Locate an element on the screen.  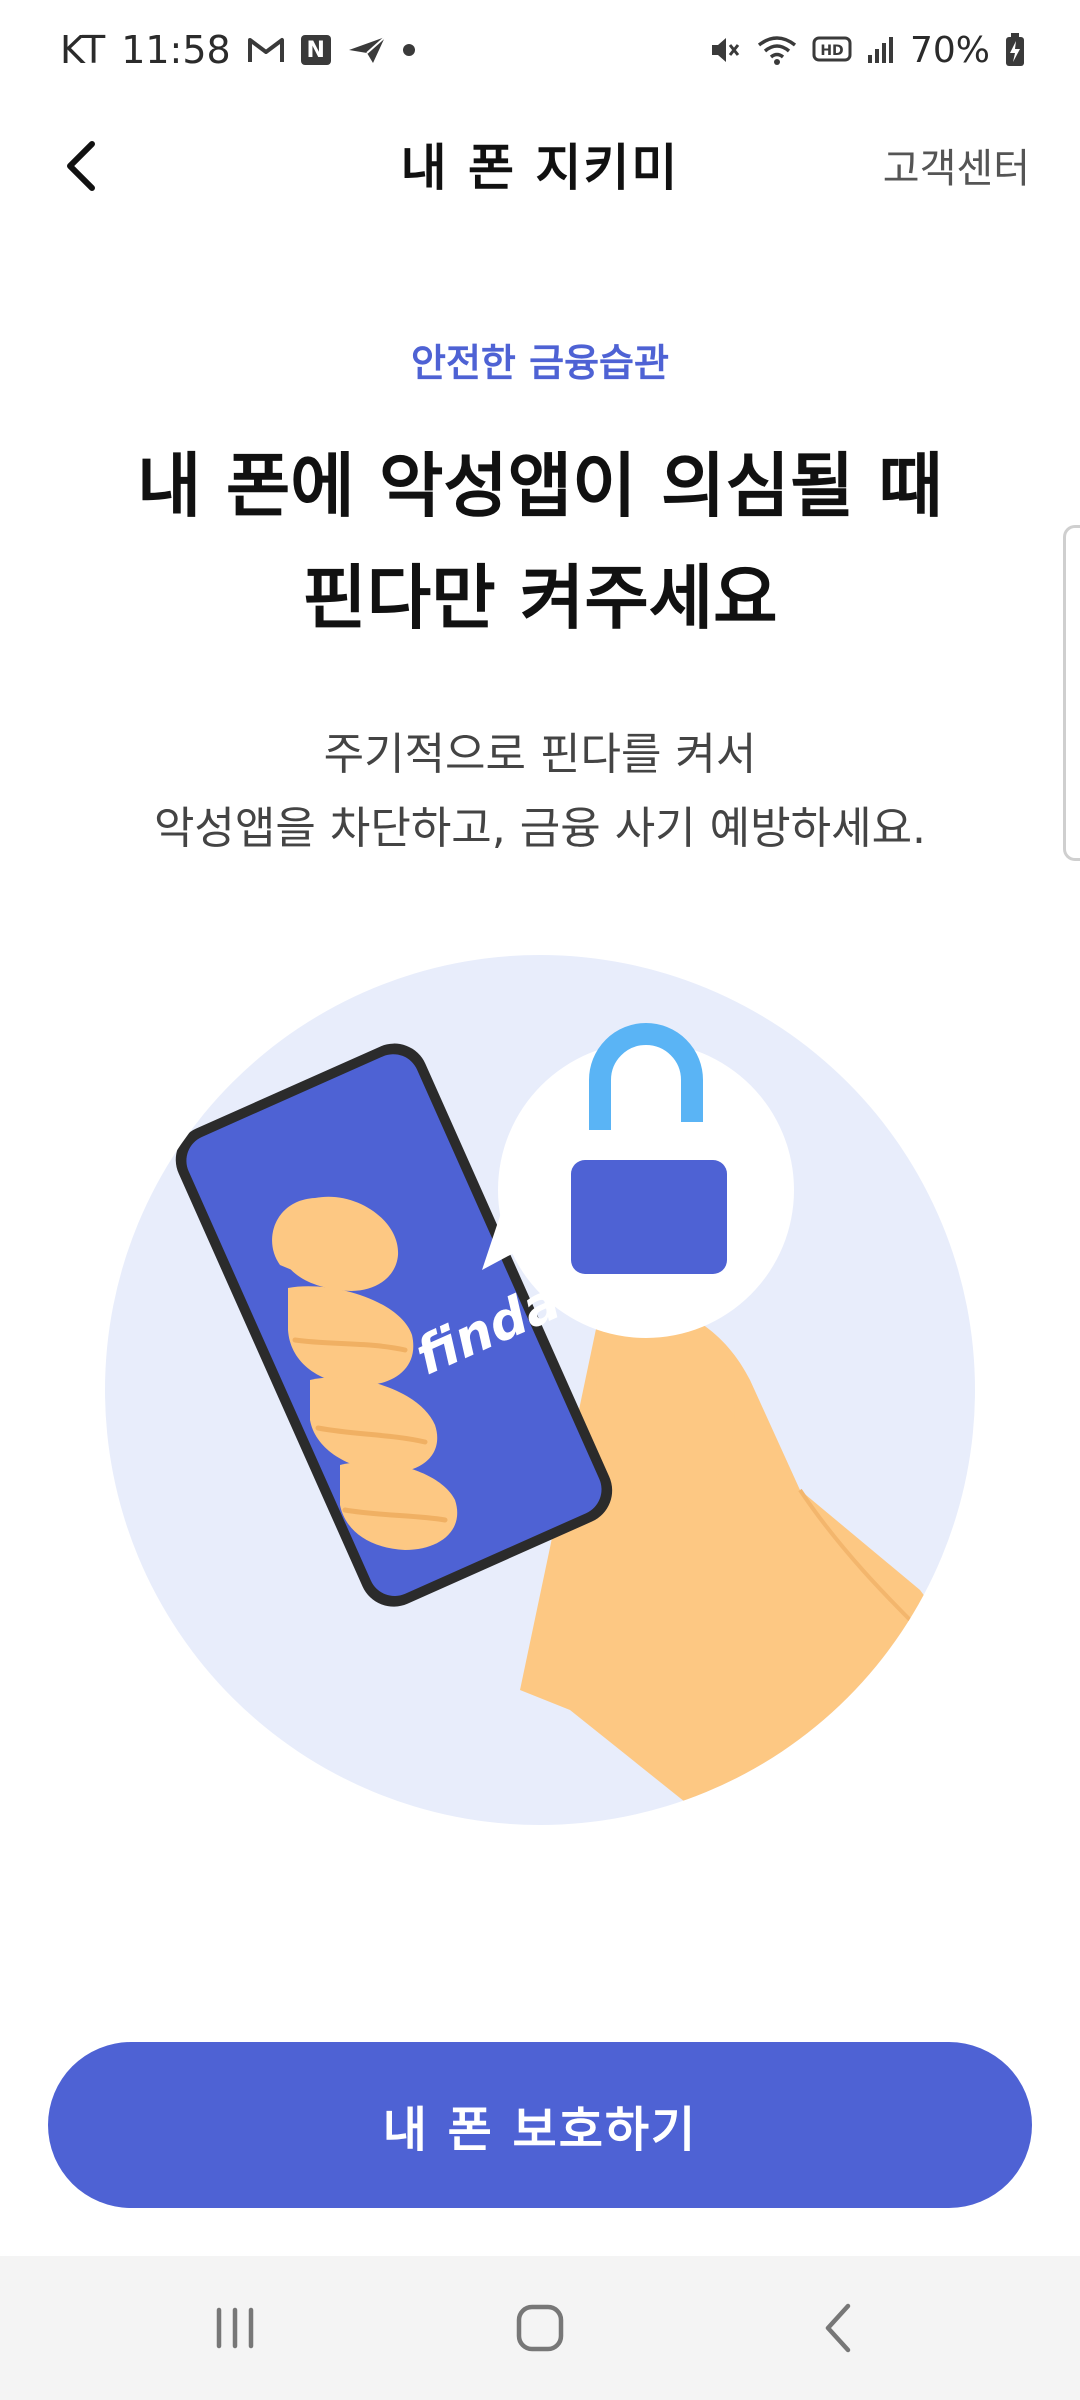
headline: 내 폰에 악성앱이 의심될 때 핀다만 켜주세요 is located at coordinates (540, 542).